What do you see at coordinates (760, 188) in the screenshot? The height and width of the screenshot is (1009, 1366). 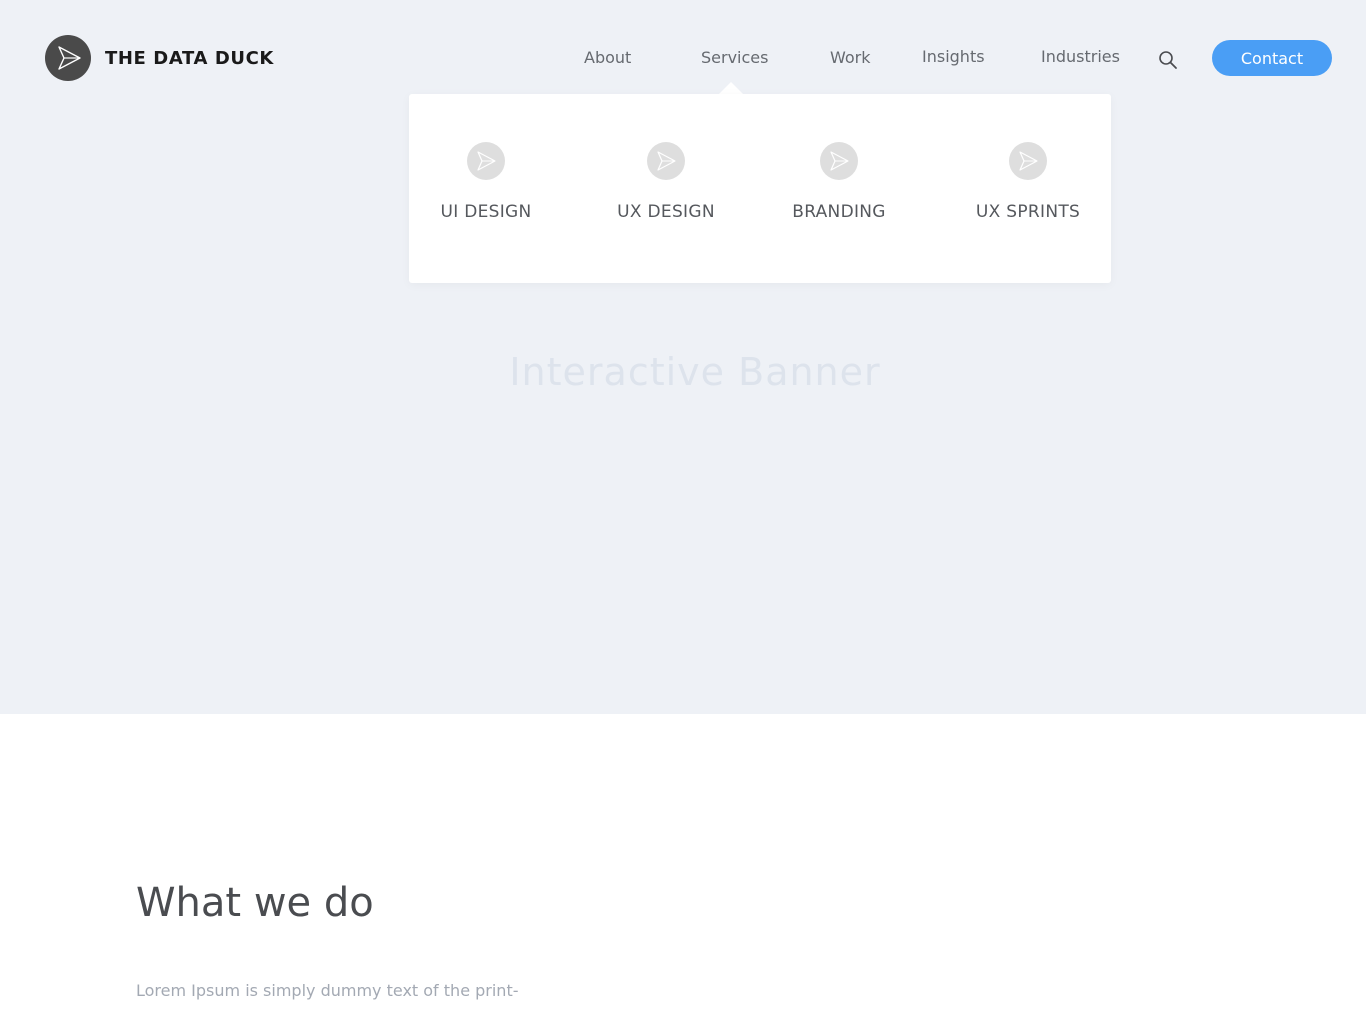 I see `services-dropdown: UI DESIGN UX DESIGN BRANDING UX SPRINTS` at bounding box center [760, 188].